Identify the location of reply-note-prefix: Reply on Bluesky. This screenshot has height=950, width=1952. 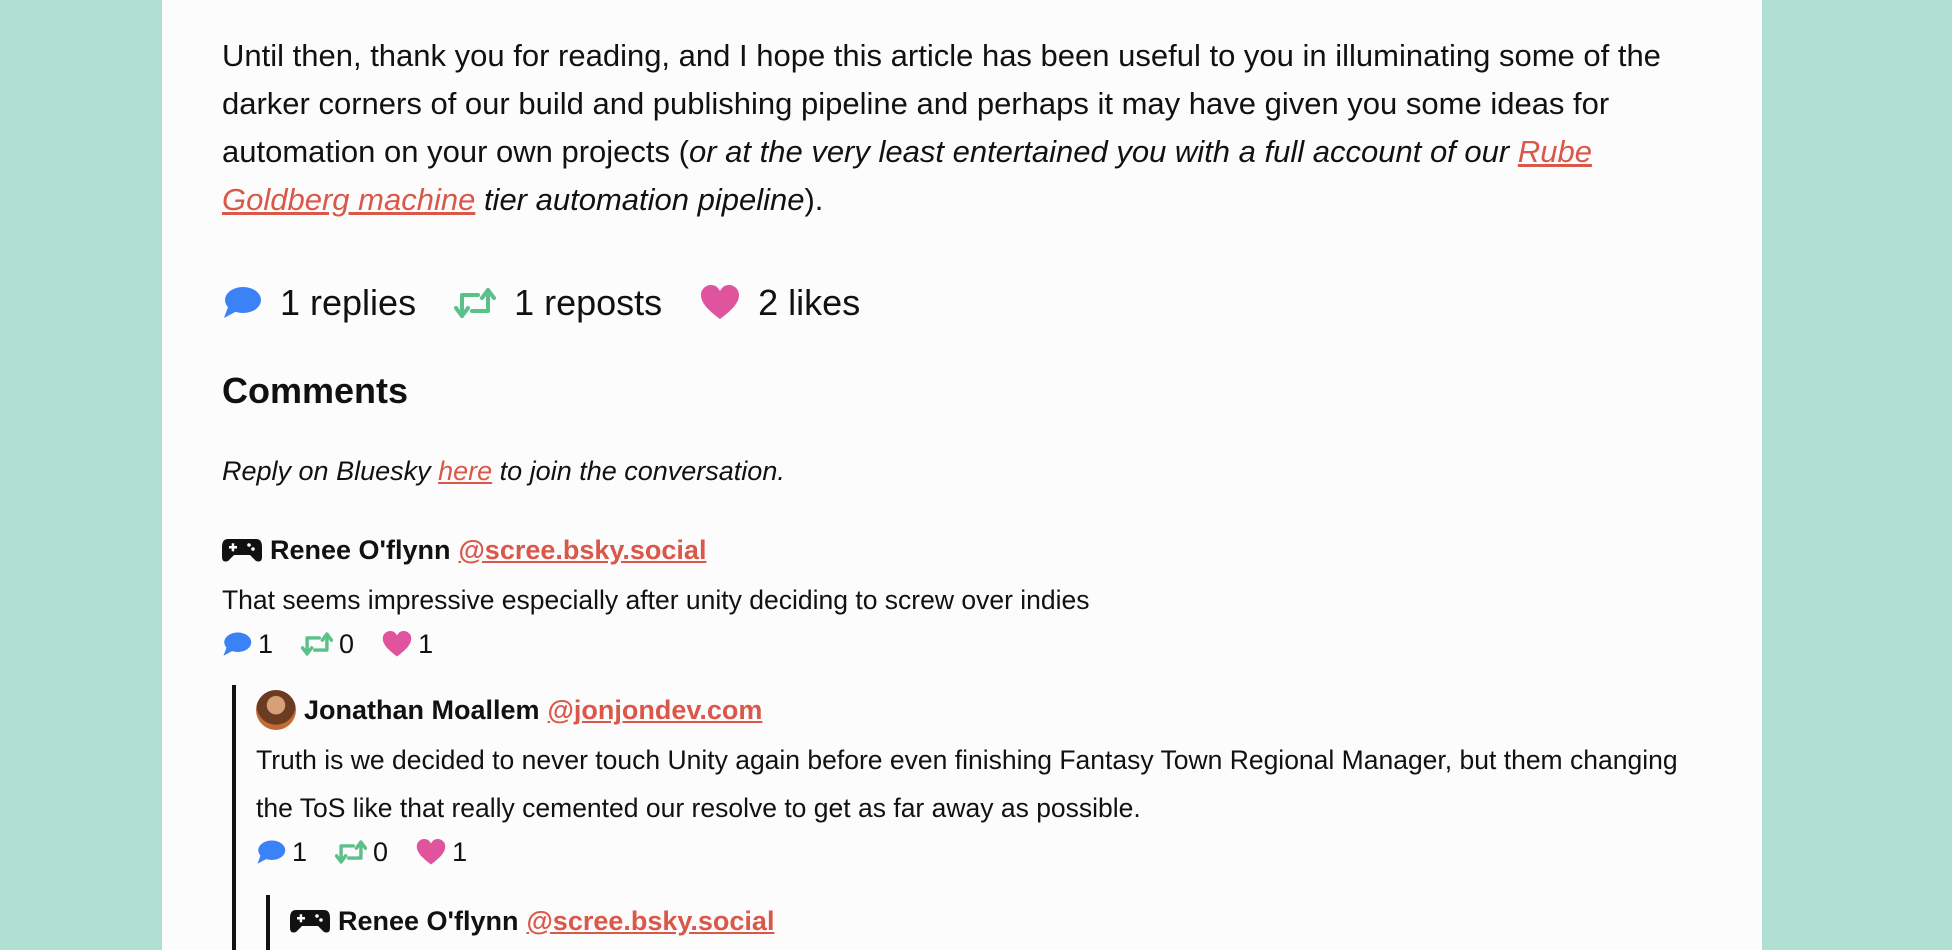
(330, 471).